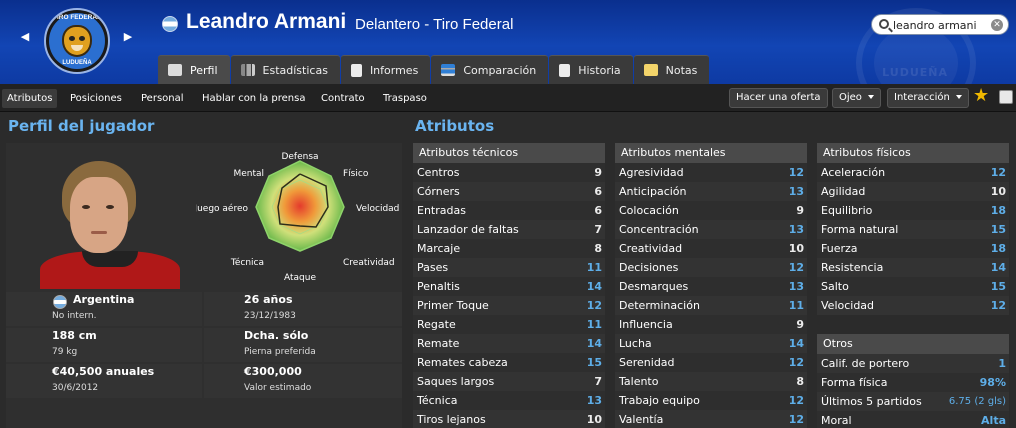 The height and width of the screenshot is (428, 1016). What do you see at coordinates (104, 309) in the screenshot?
I see `nationality-cell: Argentina No intern.` at bounding box center [104, 309].